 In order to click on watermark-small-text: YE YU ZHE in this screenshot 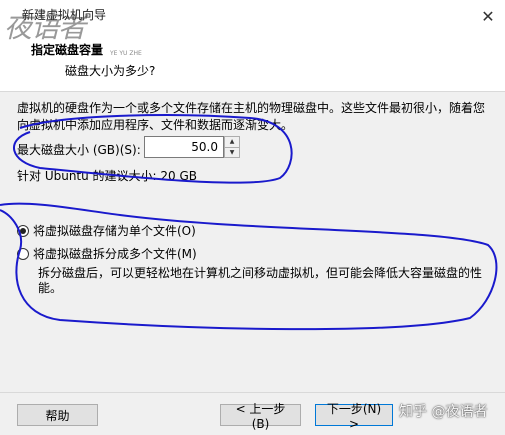, I will do `click(126, 53)`.